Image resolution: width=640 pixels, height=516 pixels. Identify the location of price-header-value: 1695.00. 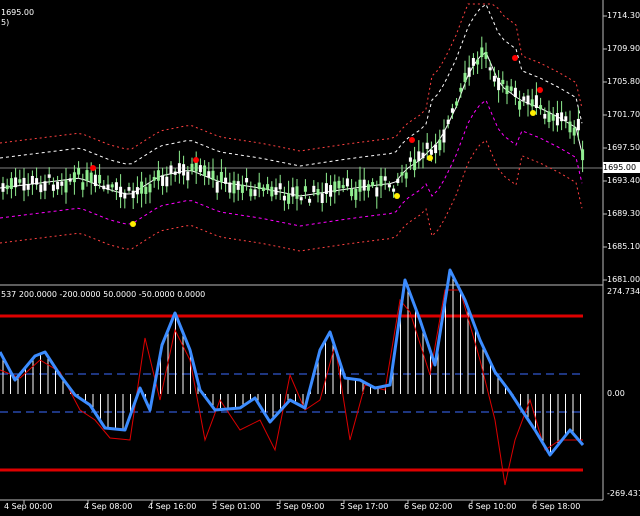
(18, 12).